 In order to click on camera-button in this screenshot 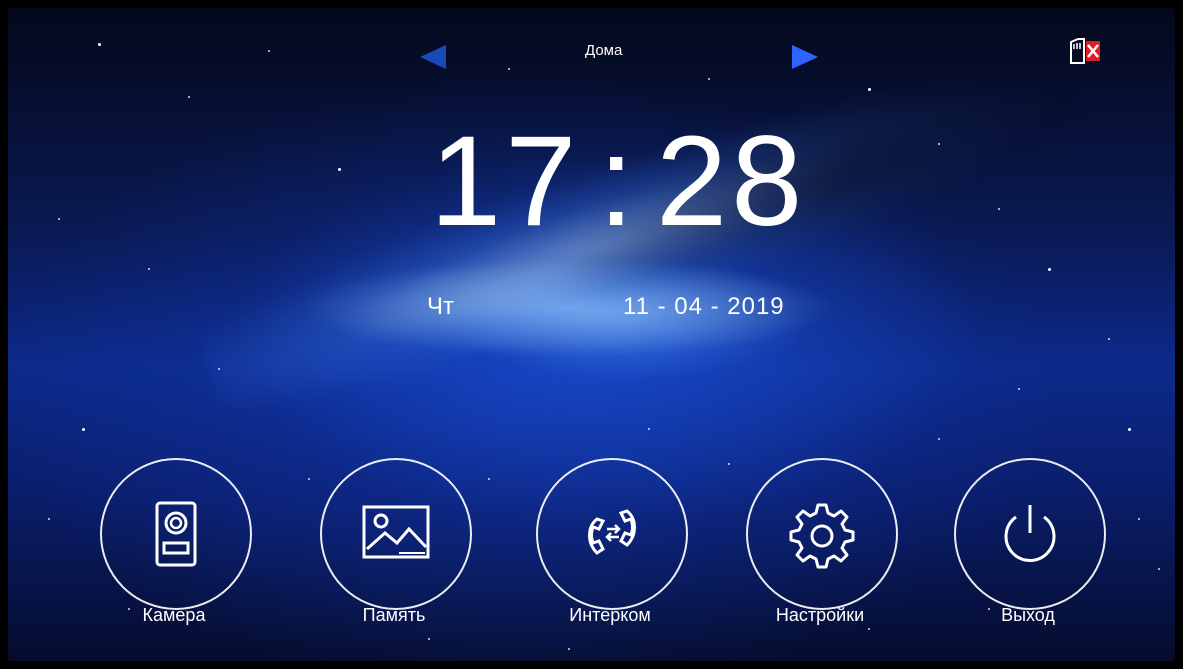, I will do `click(176, 534)`.